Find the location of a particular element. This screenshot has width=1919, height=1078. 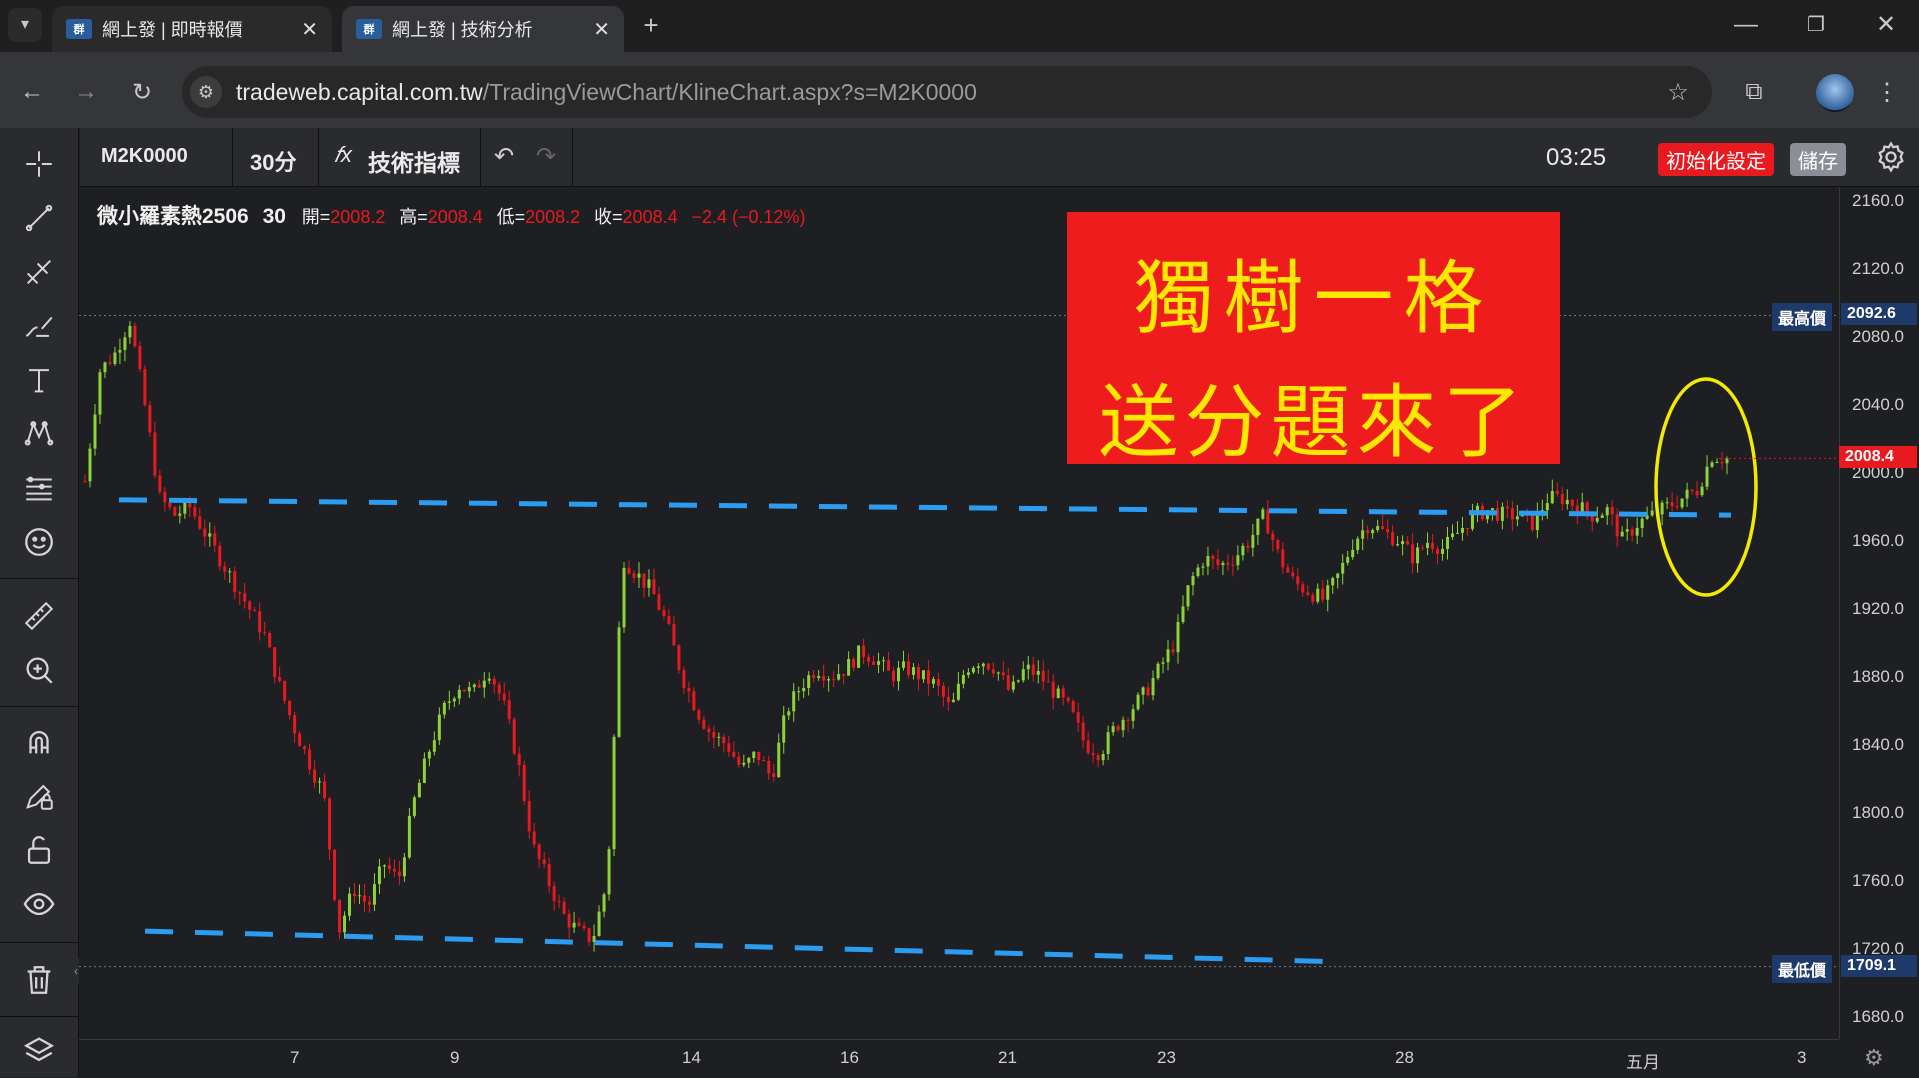

magnet-icon is located at coordinates (39, 742).